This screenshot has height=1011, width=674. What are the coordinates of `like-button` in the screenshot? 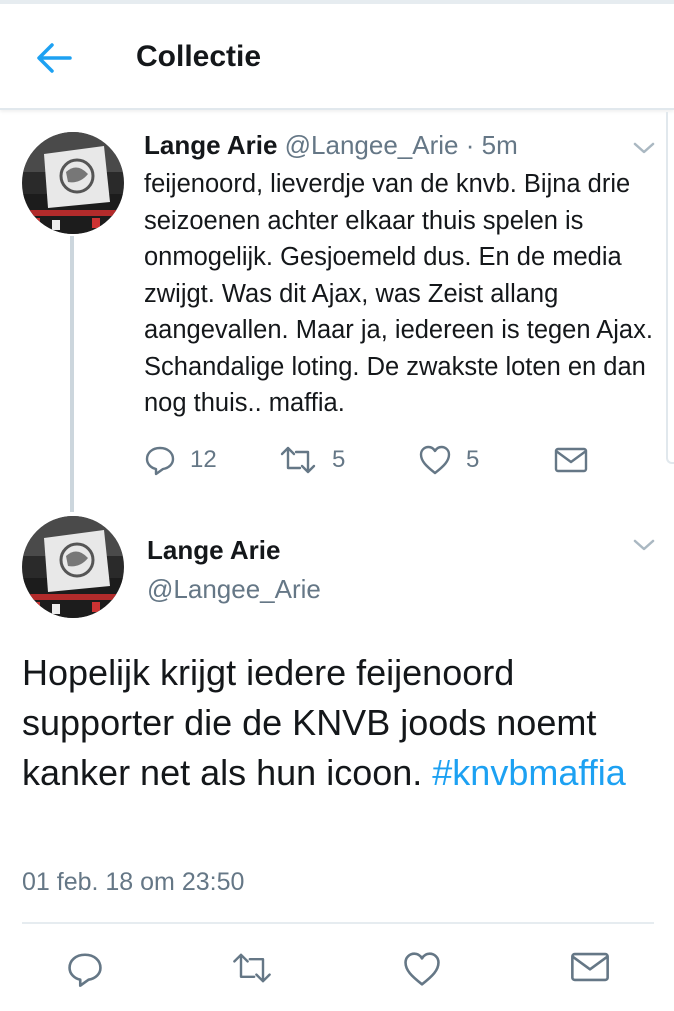 It's located at (422, 971).